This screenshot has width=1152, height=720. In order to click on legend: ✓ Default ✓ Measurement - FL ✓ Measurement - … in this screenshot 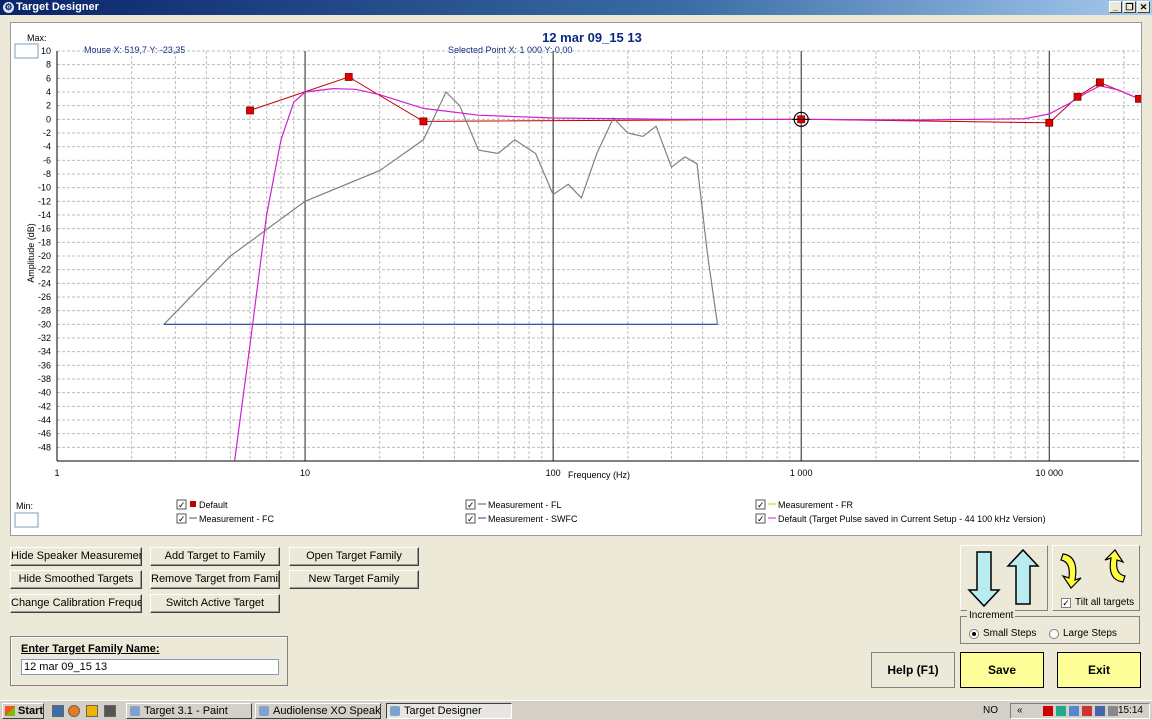, I will do `click(611, 511)`.